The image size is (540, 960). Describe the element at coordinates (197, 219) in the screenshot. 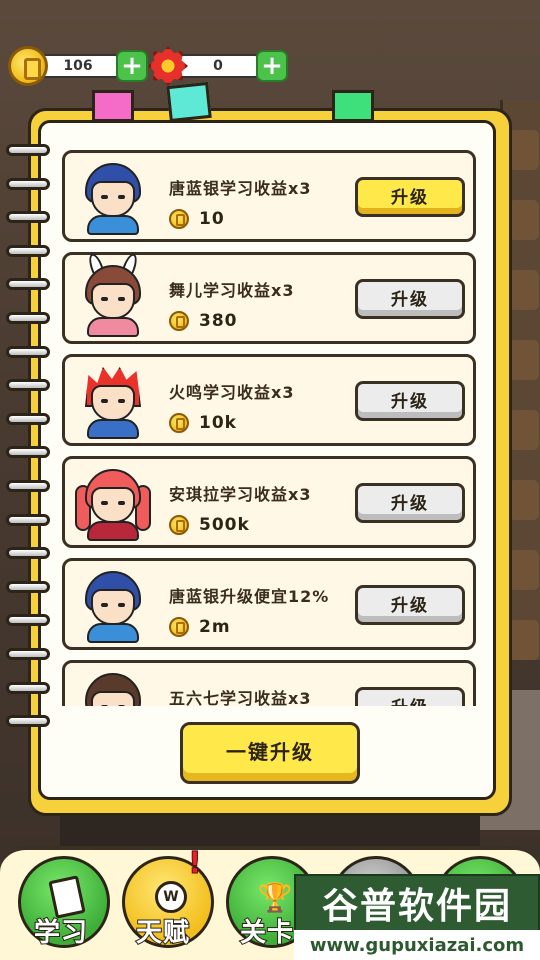

I see `upgrade-price: 10` at that location.